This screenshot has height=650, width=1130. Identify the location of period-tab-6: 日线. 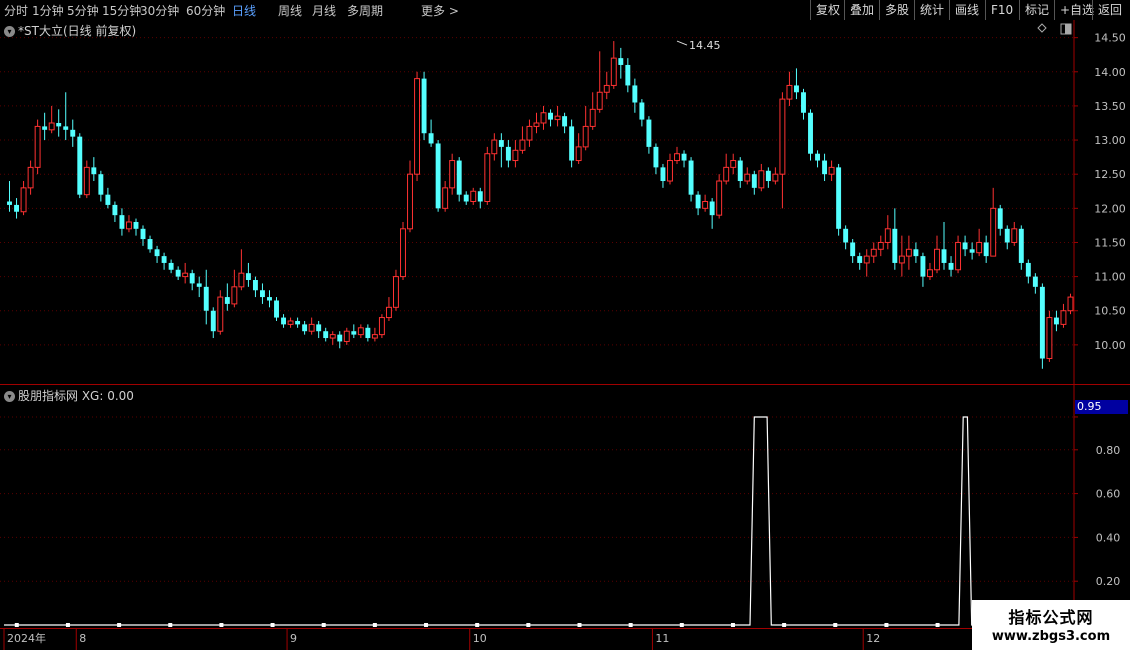
(244, 10).